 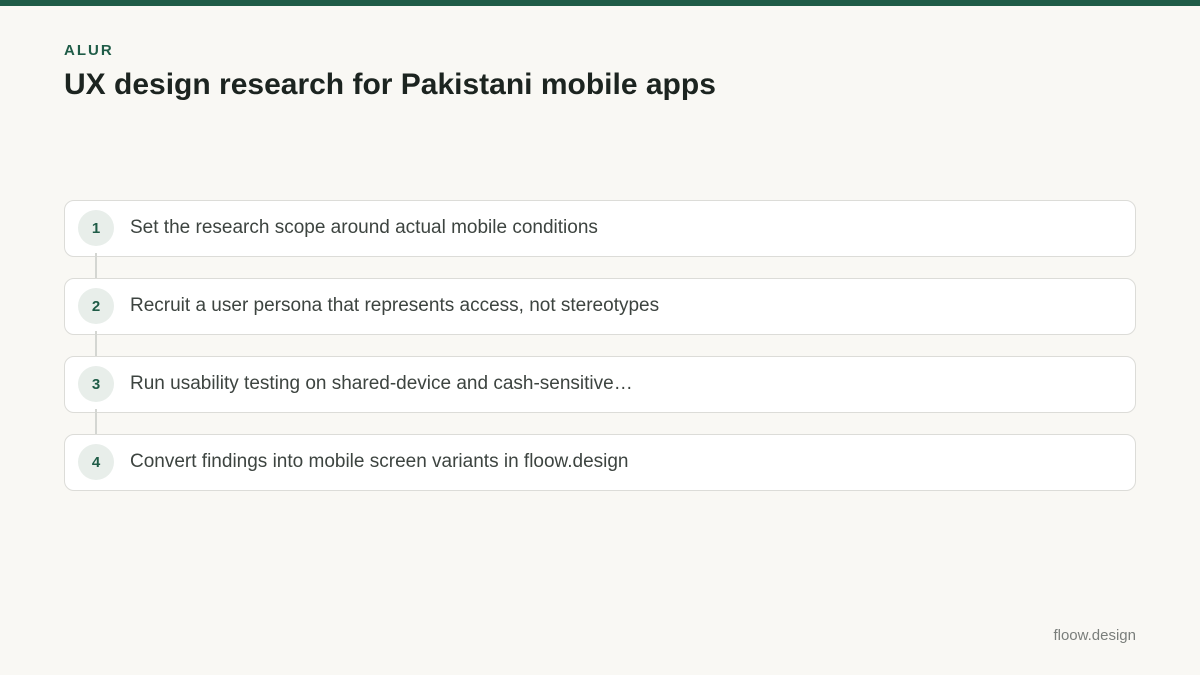 I want to click on section-eyebrow: ALUR, so click(x=89, y=50).